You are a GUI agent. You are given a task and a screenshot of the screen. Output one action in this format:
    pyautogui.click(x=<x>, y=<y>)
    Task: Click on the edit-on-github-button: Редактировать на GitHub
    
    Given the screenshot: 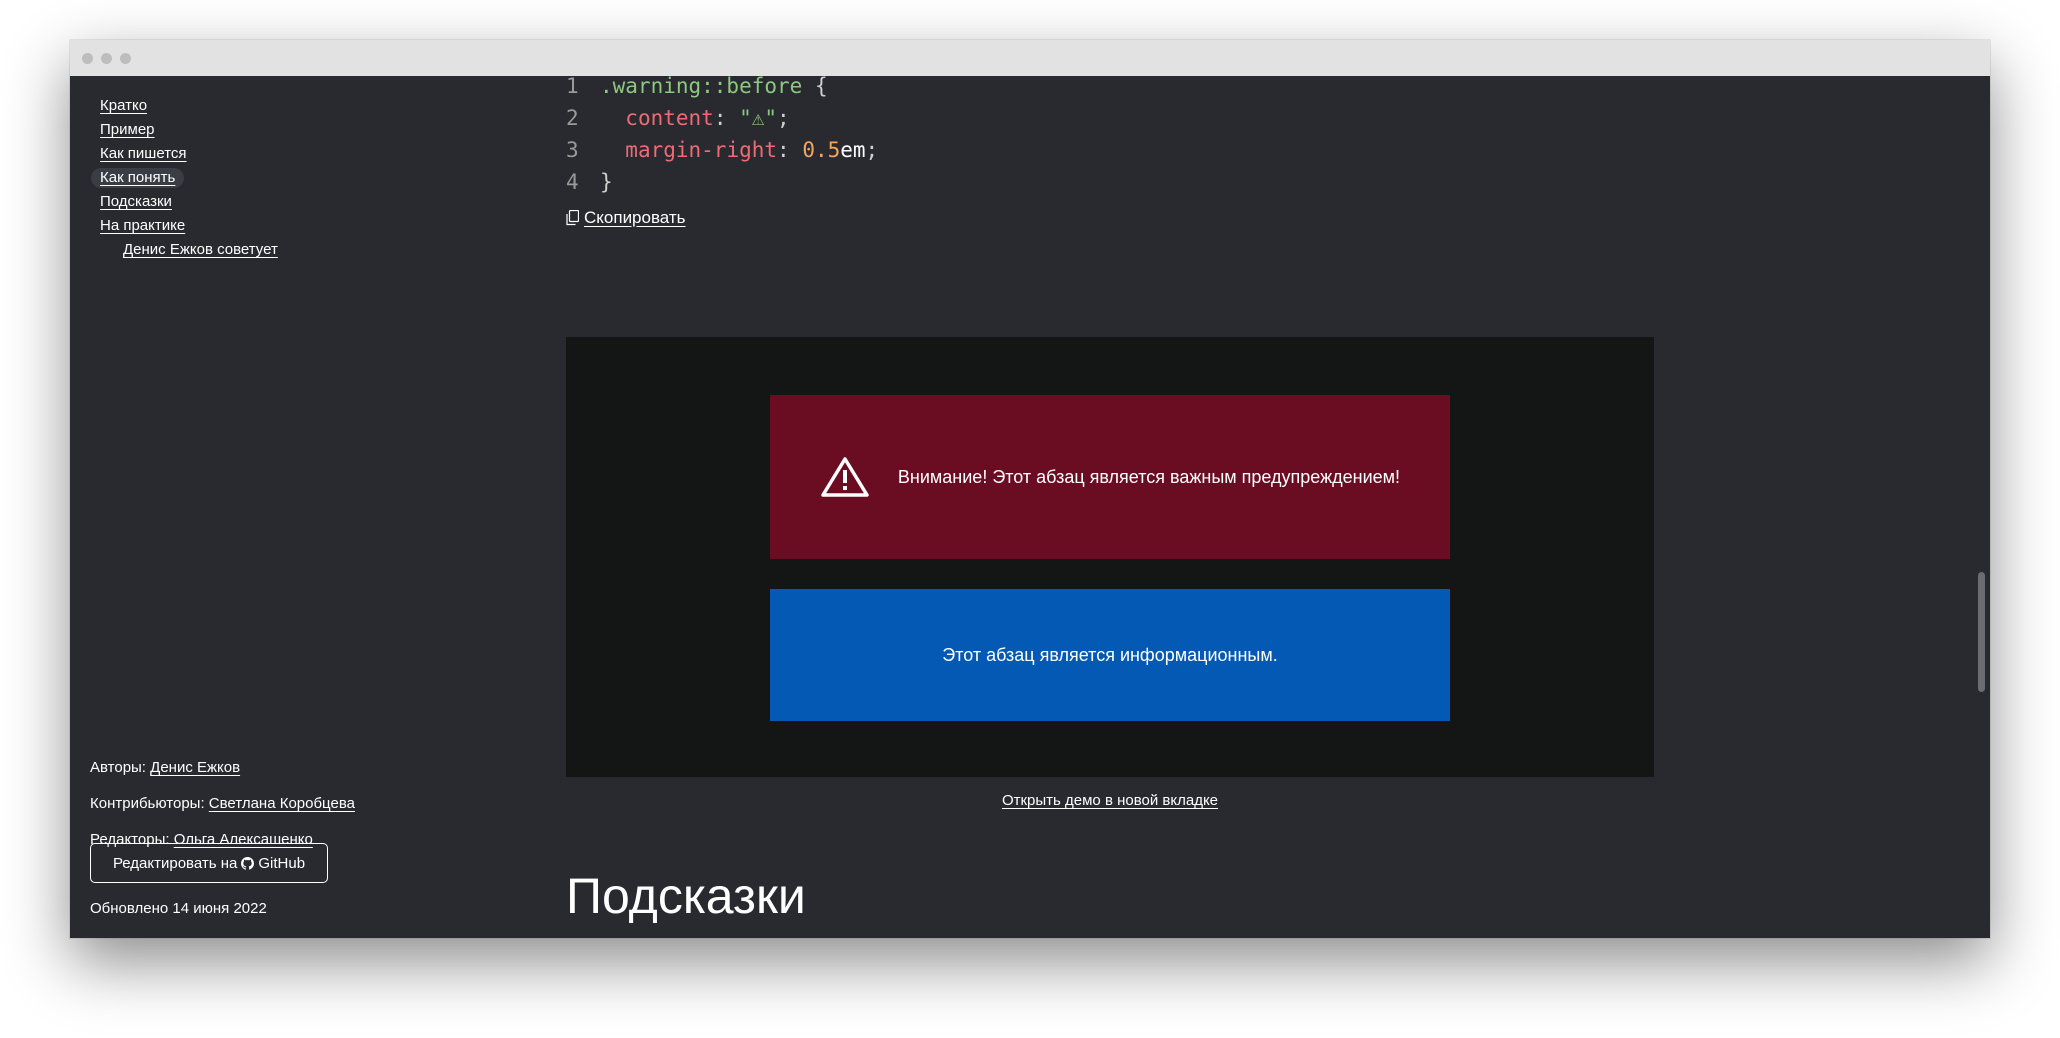 What is the action you would take?
    pyautogui.click(x=209, y=863)
    